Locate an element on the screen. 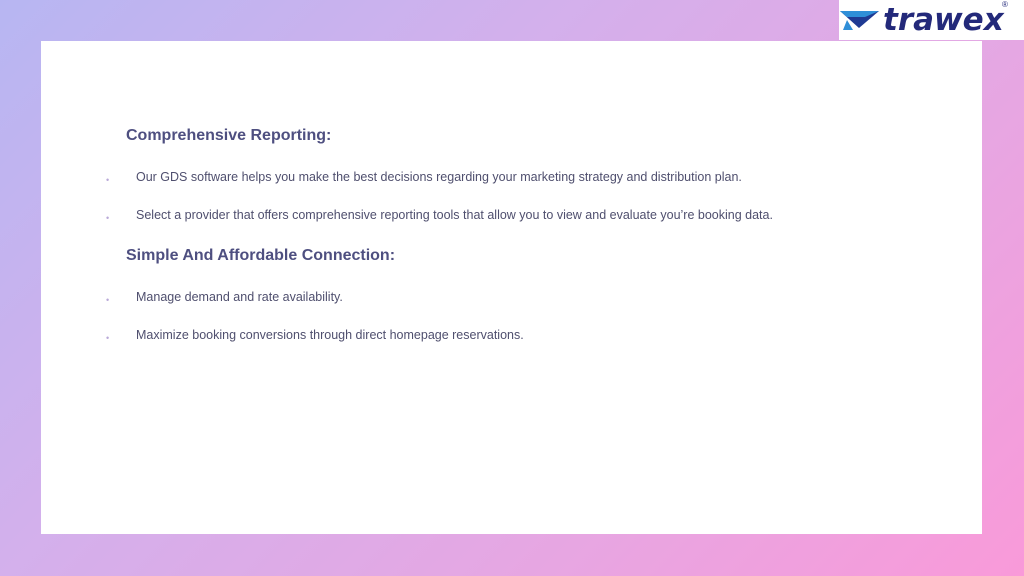 This screenshot has width=1024, height=576. registered-trademark: ® is located at coordinates (1005, 4).